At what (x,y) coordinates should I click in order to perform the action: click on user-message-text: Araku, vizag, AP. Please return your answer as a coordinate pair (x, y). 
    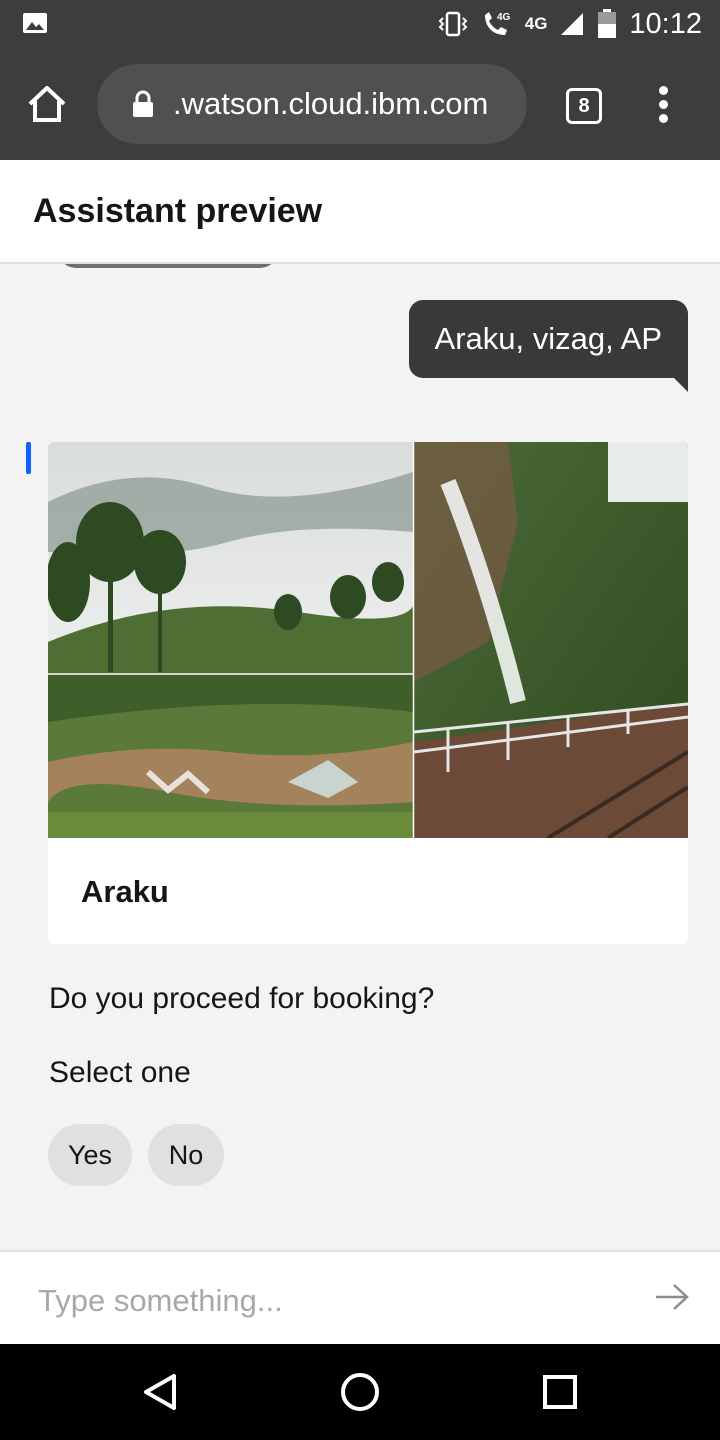
    Looking at the image, I should click on (548, 338).